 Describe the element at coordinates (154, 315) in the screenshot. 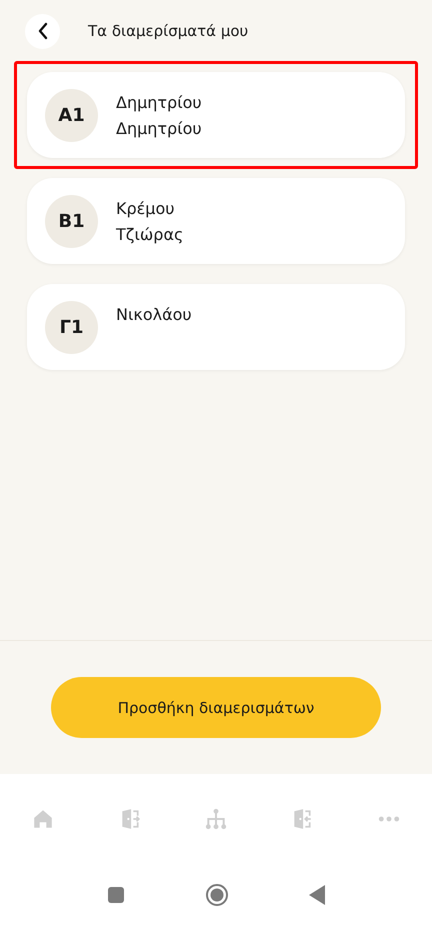

I see `owner-name: Νικολάου` at that location.